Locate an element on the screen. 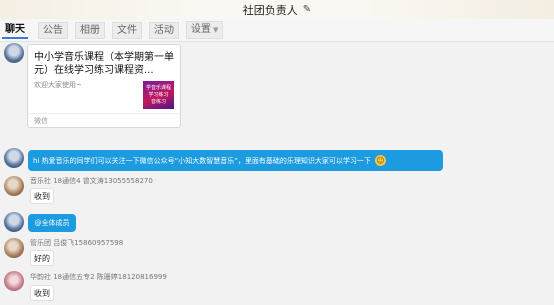  group-title: 社团负责人 is located at coordinates (270, 10).